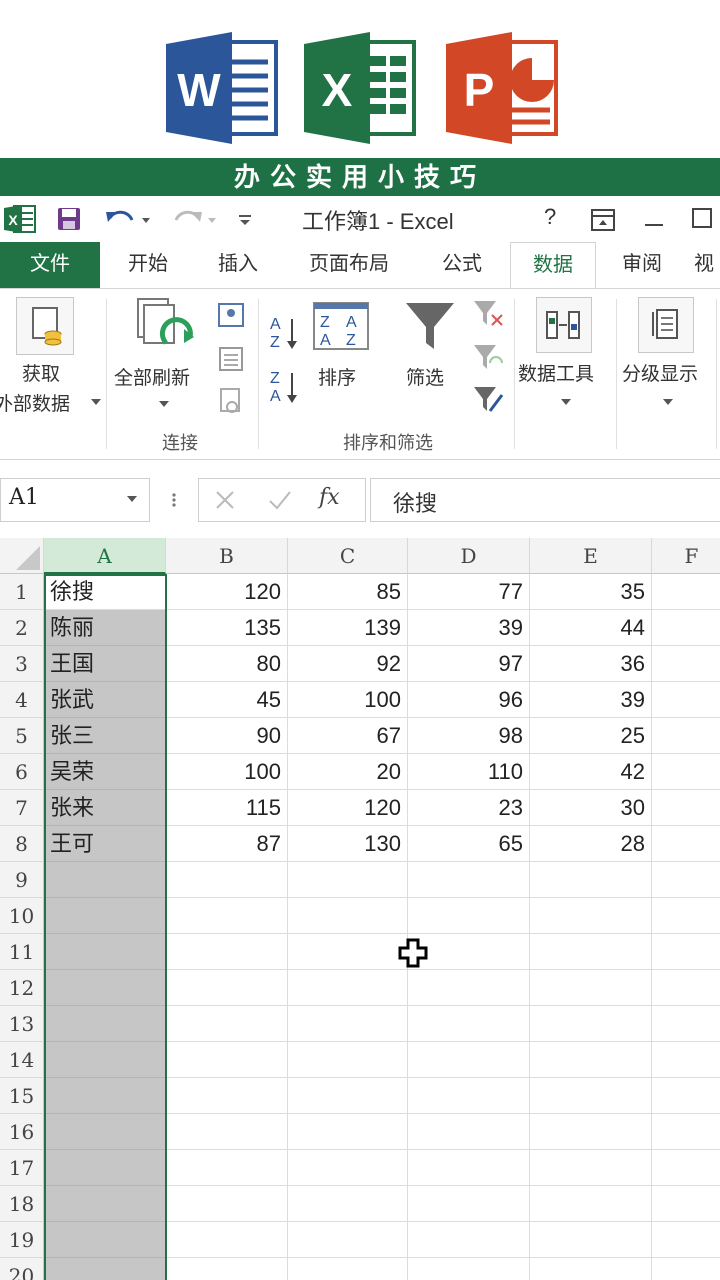 The image size is (720, 1280). Describe the element at coordinates (227, 1132) in the screenshot. I see `cell-b16` at that location.